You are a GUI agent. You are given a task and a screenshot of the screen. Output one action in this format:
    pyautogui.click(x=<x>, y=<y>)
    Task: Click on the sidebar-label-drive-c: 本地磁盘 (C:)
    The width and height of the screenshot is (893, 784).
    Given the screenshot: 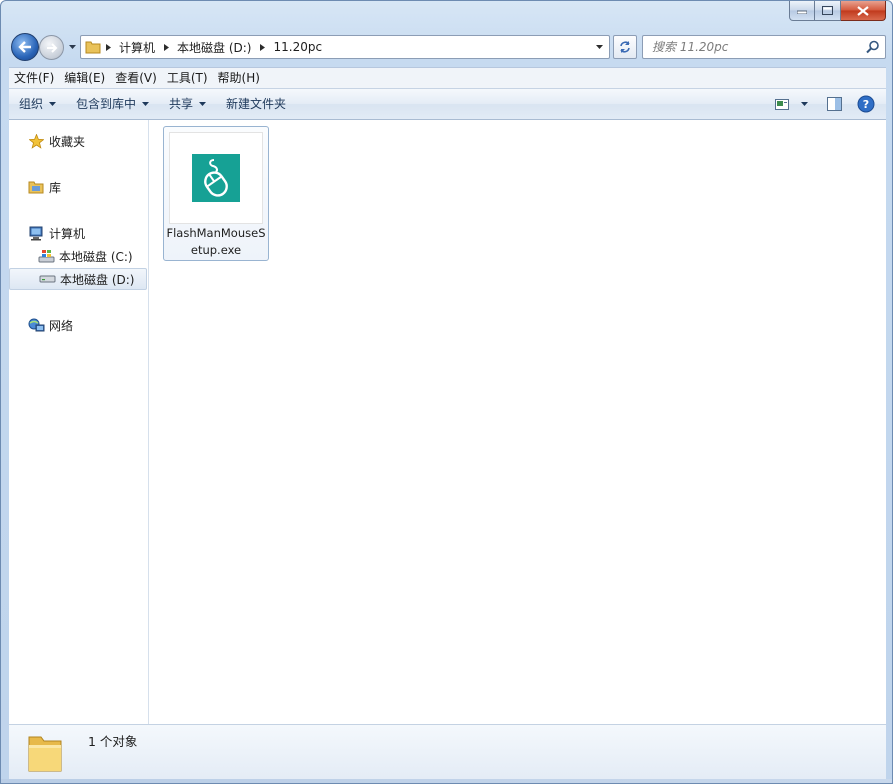 What is the action you would take?
    pyautogui.click(x=96, y=256)
    